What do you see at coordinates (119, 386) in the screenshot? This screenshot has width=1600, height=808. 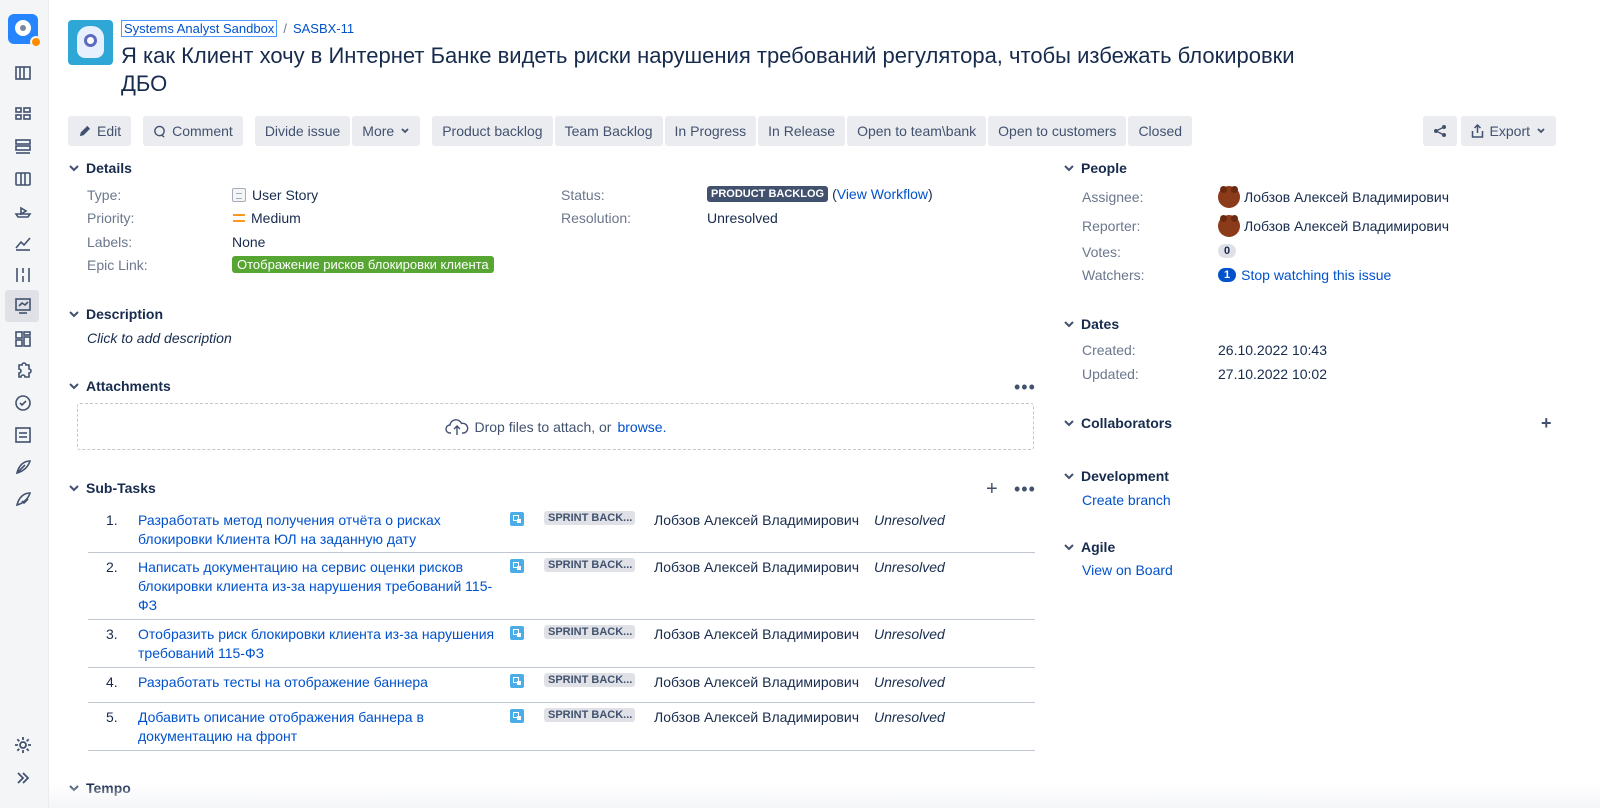 I see `attachments-toggle: Attachments` at bounding box center [119, 386].